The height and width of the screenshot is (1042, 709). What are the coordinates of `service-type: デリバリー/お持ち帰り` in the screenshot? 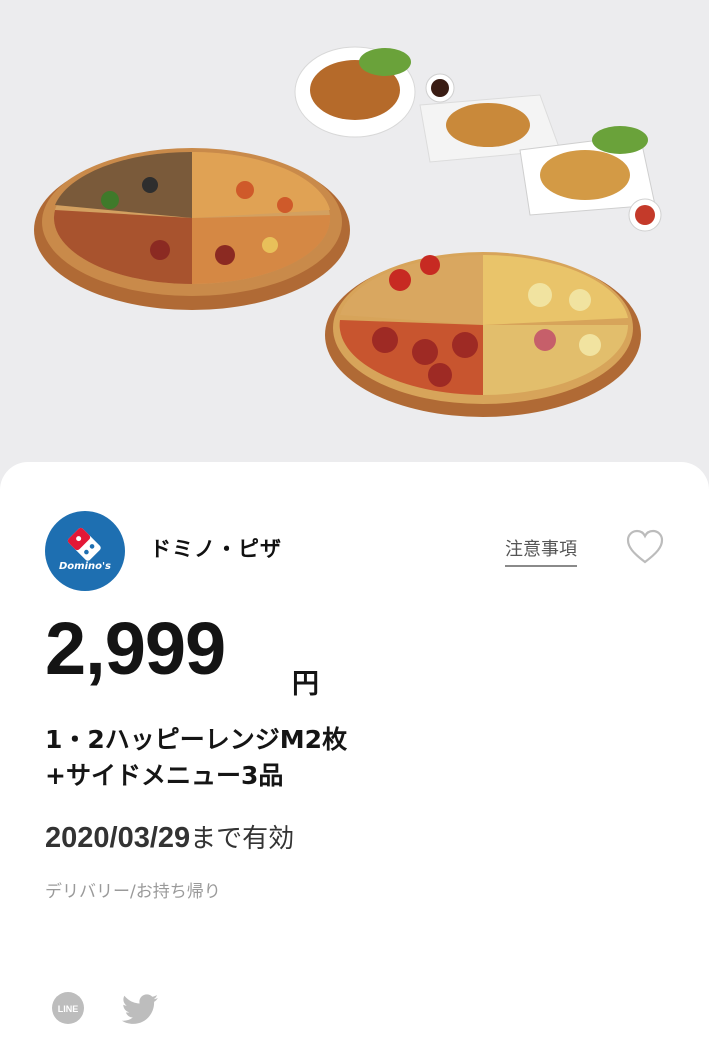 It's located at (133, 892).